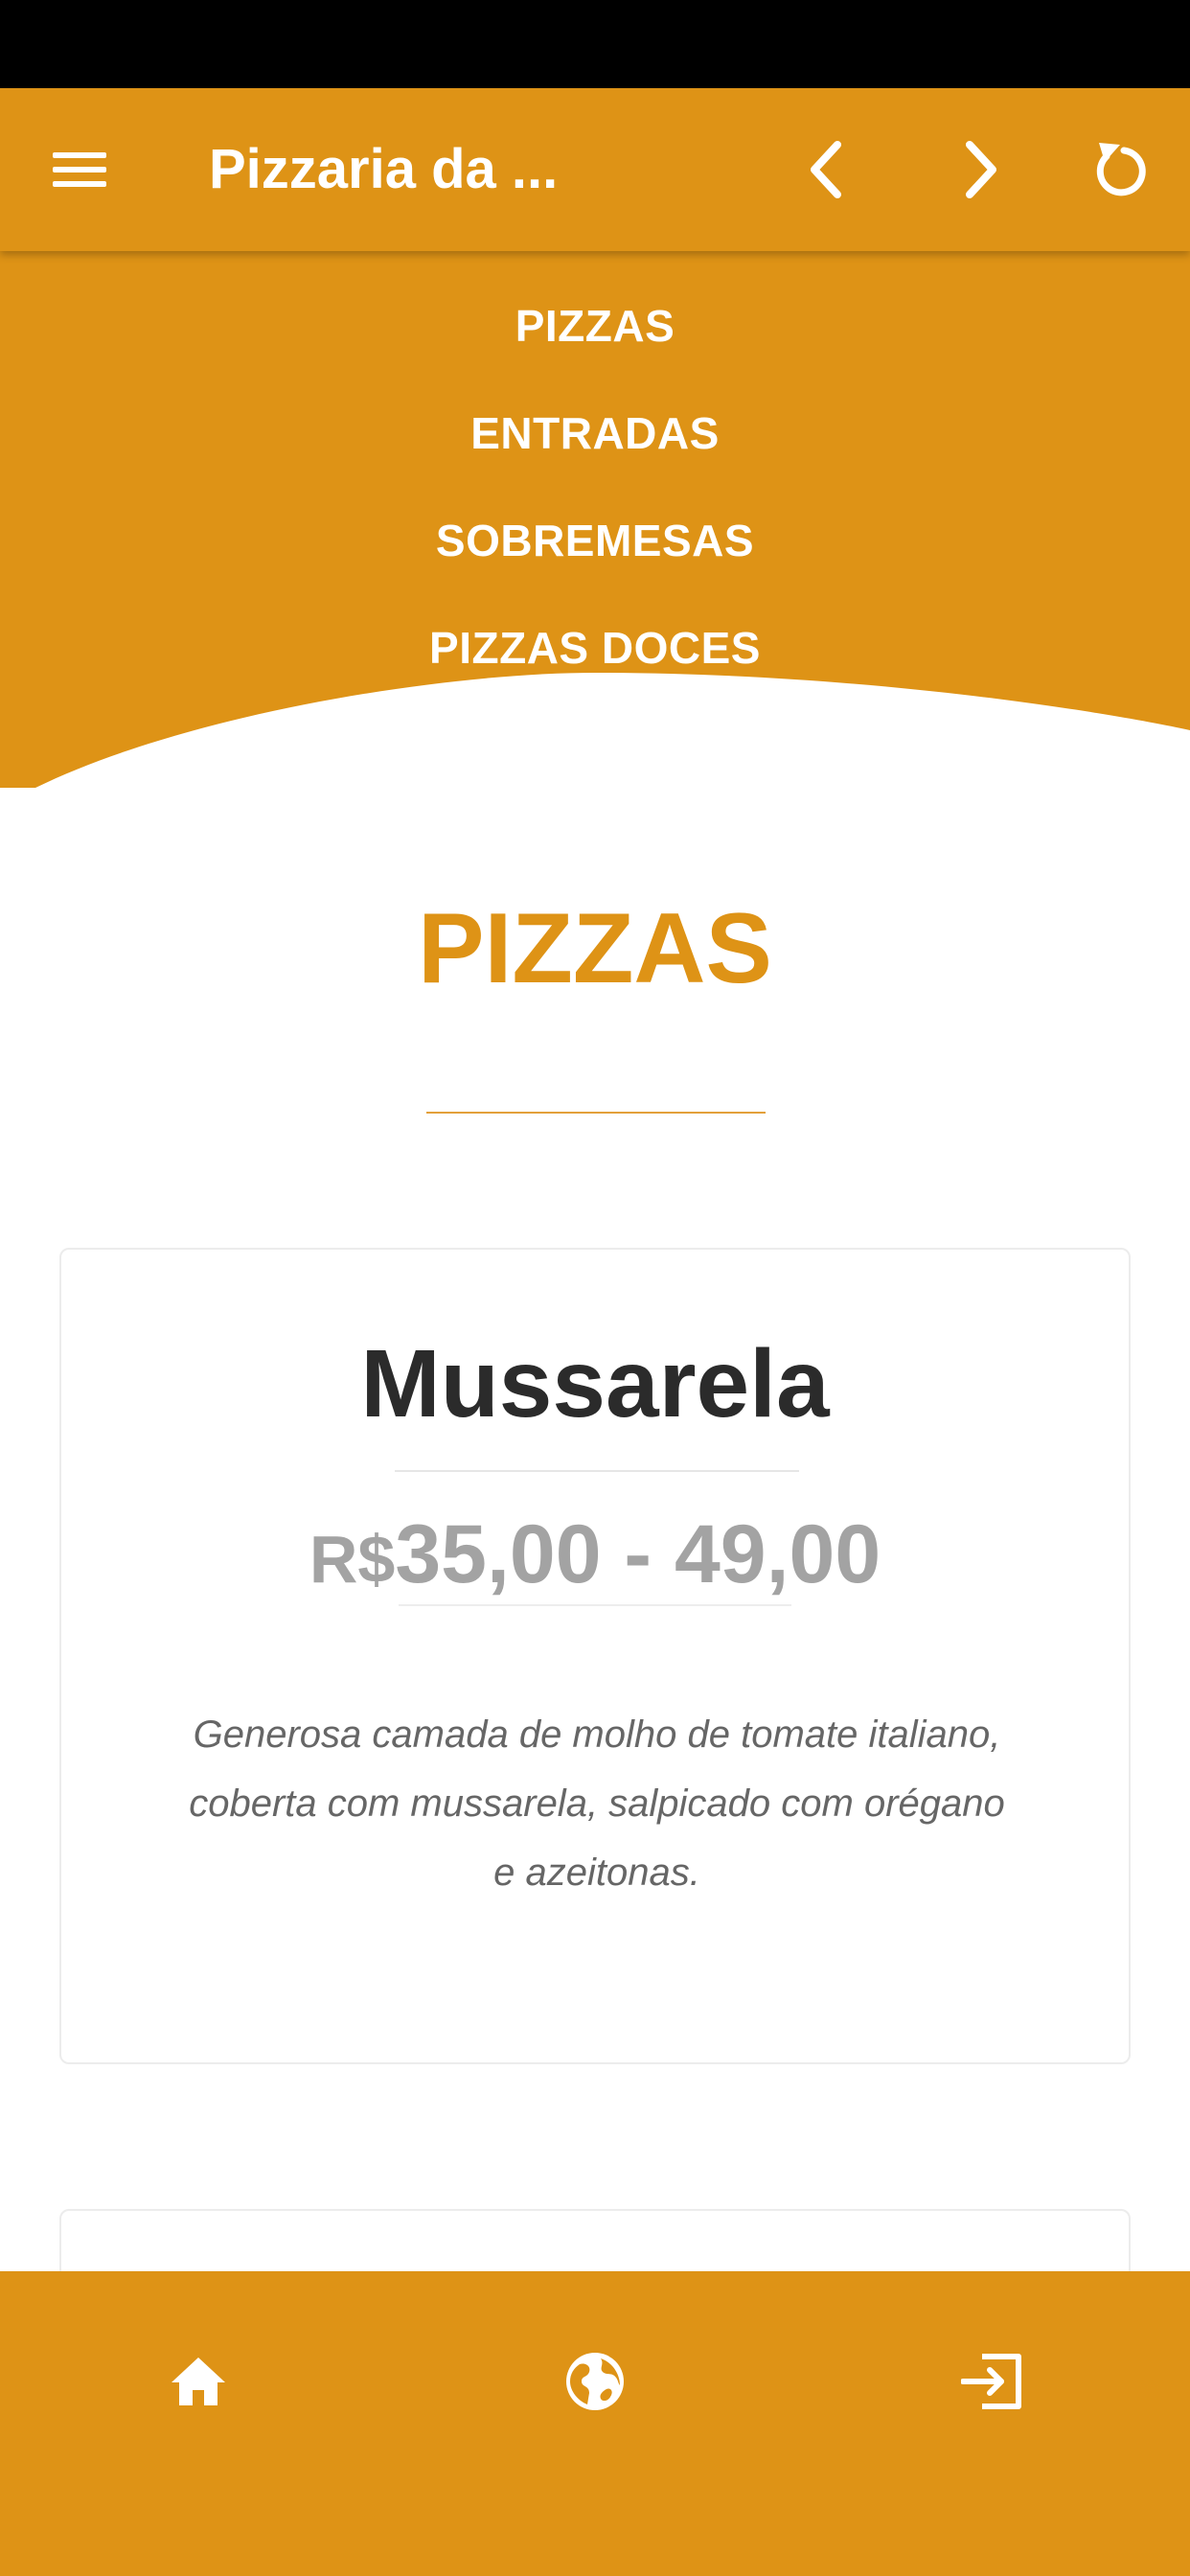 The height and width of the screenshot is (2576, 1190). I want to click on section-title: PIZZAS, so click(595, 948).